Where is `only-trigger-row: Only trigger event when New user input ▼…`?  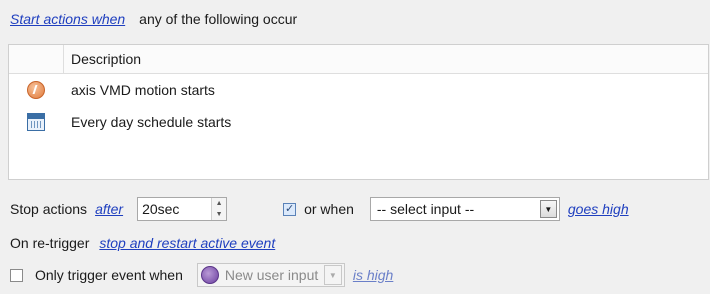 only-trigger-row: Only trigger event when New user input ▼… is located at coordinates (201, 275).